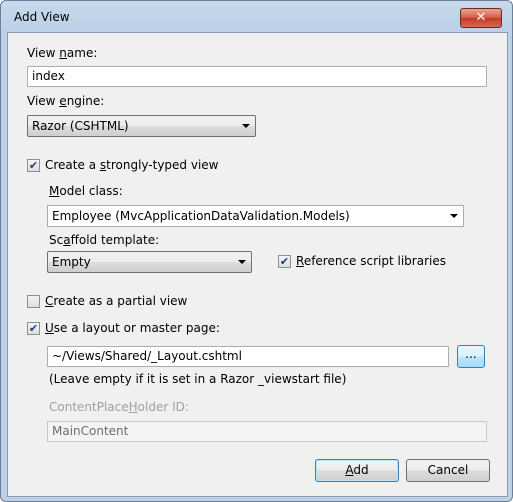 This screenshot has width=513, height=502. What do you see at coordinates (33, 301) in the screenshot?
I see `partial-view-checkbox` at bounding box center [33, 301].